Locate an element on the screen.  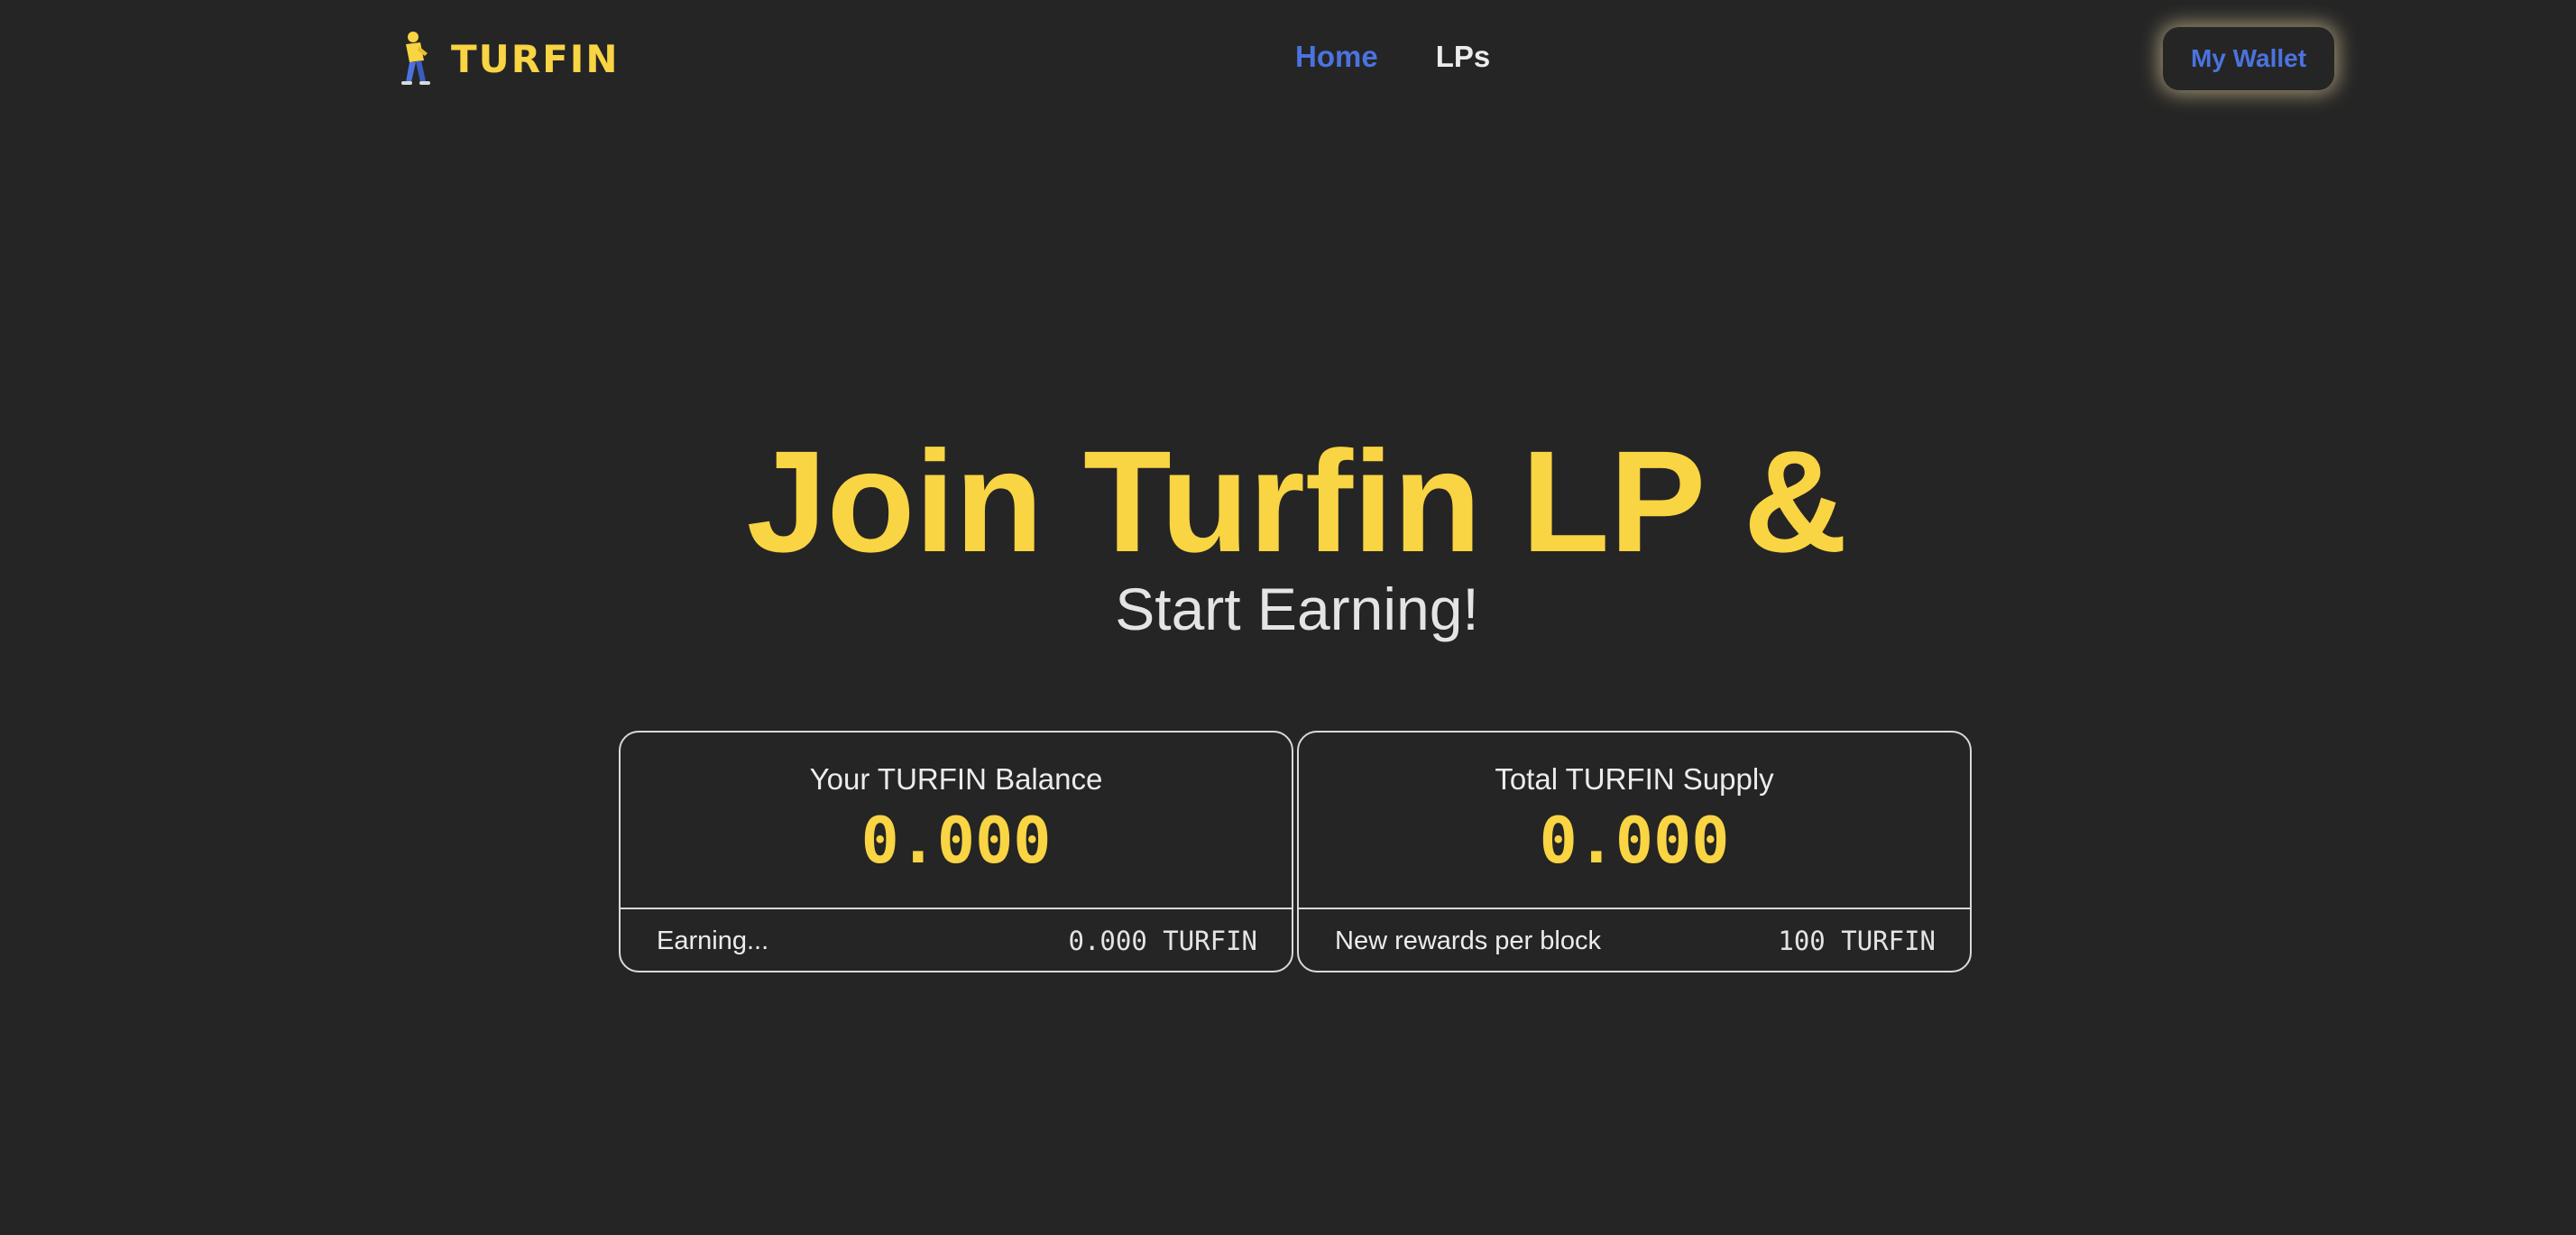
brand-logo: TURFIN is located at coordinates (507, 58).